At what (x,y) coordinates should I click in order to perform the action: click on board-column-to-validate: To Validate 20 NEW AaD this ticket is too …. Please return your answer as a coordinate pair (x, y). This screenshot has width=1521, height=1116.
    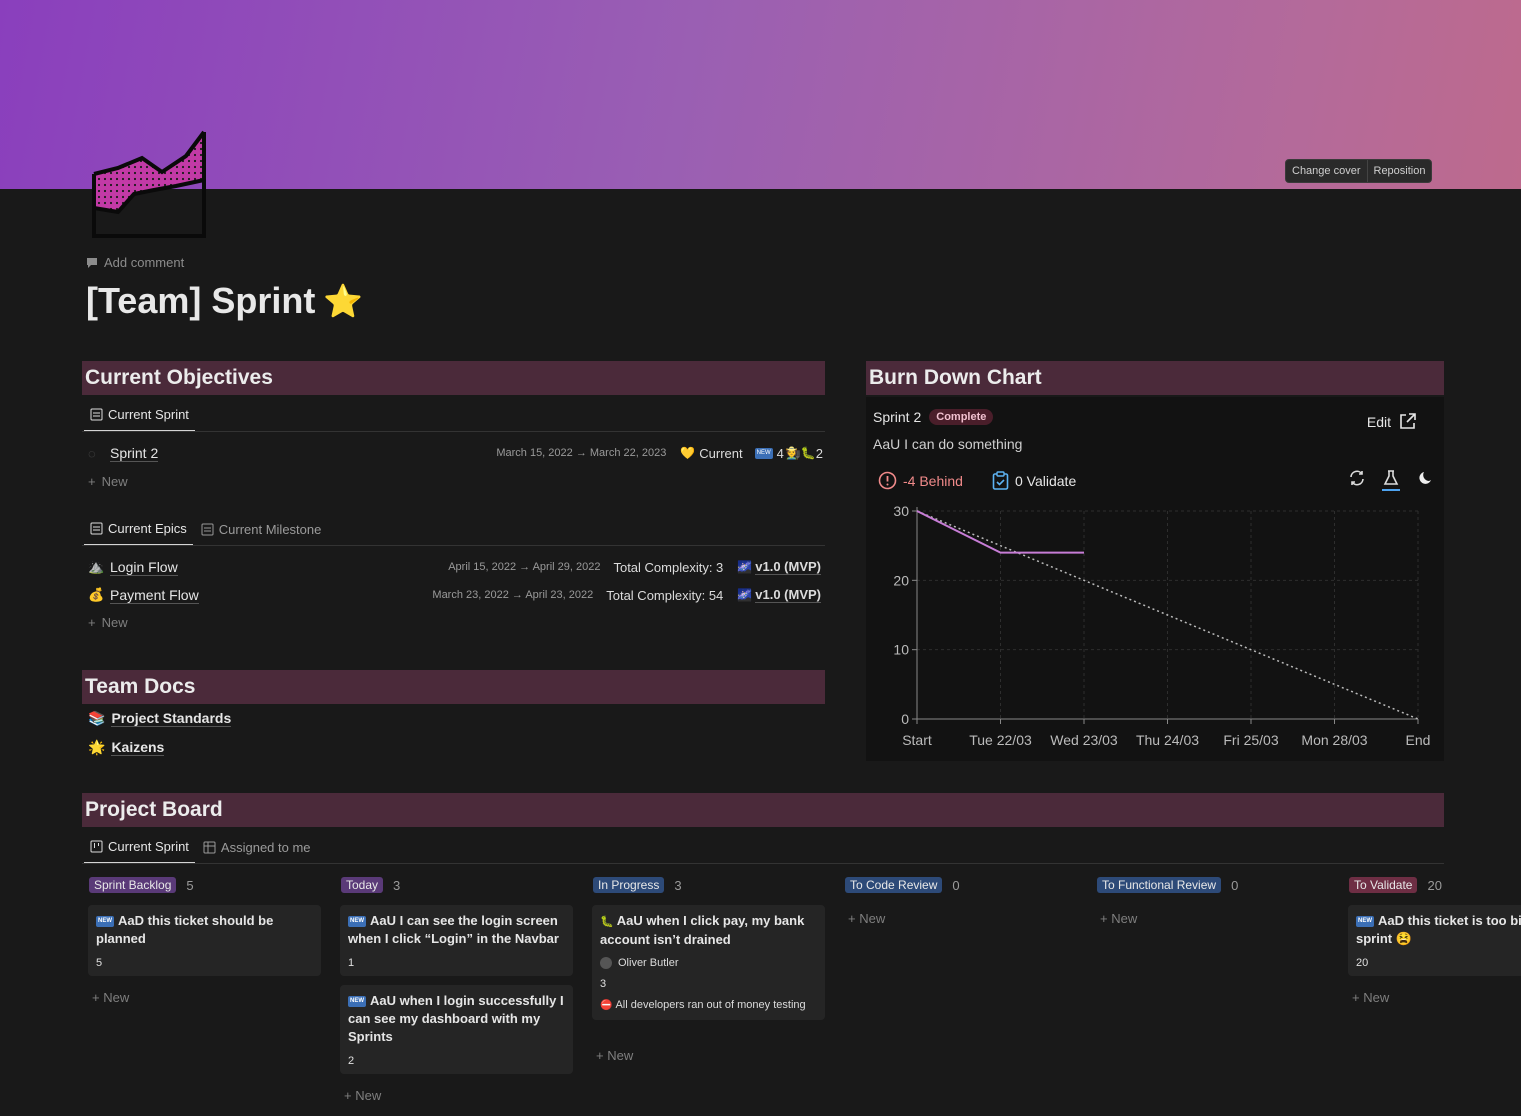
    Looking at the image, I should click on (1431, 946).